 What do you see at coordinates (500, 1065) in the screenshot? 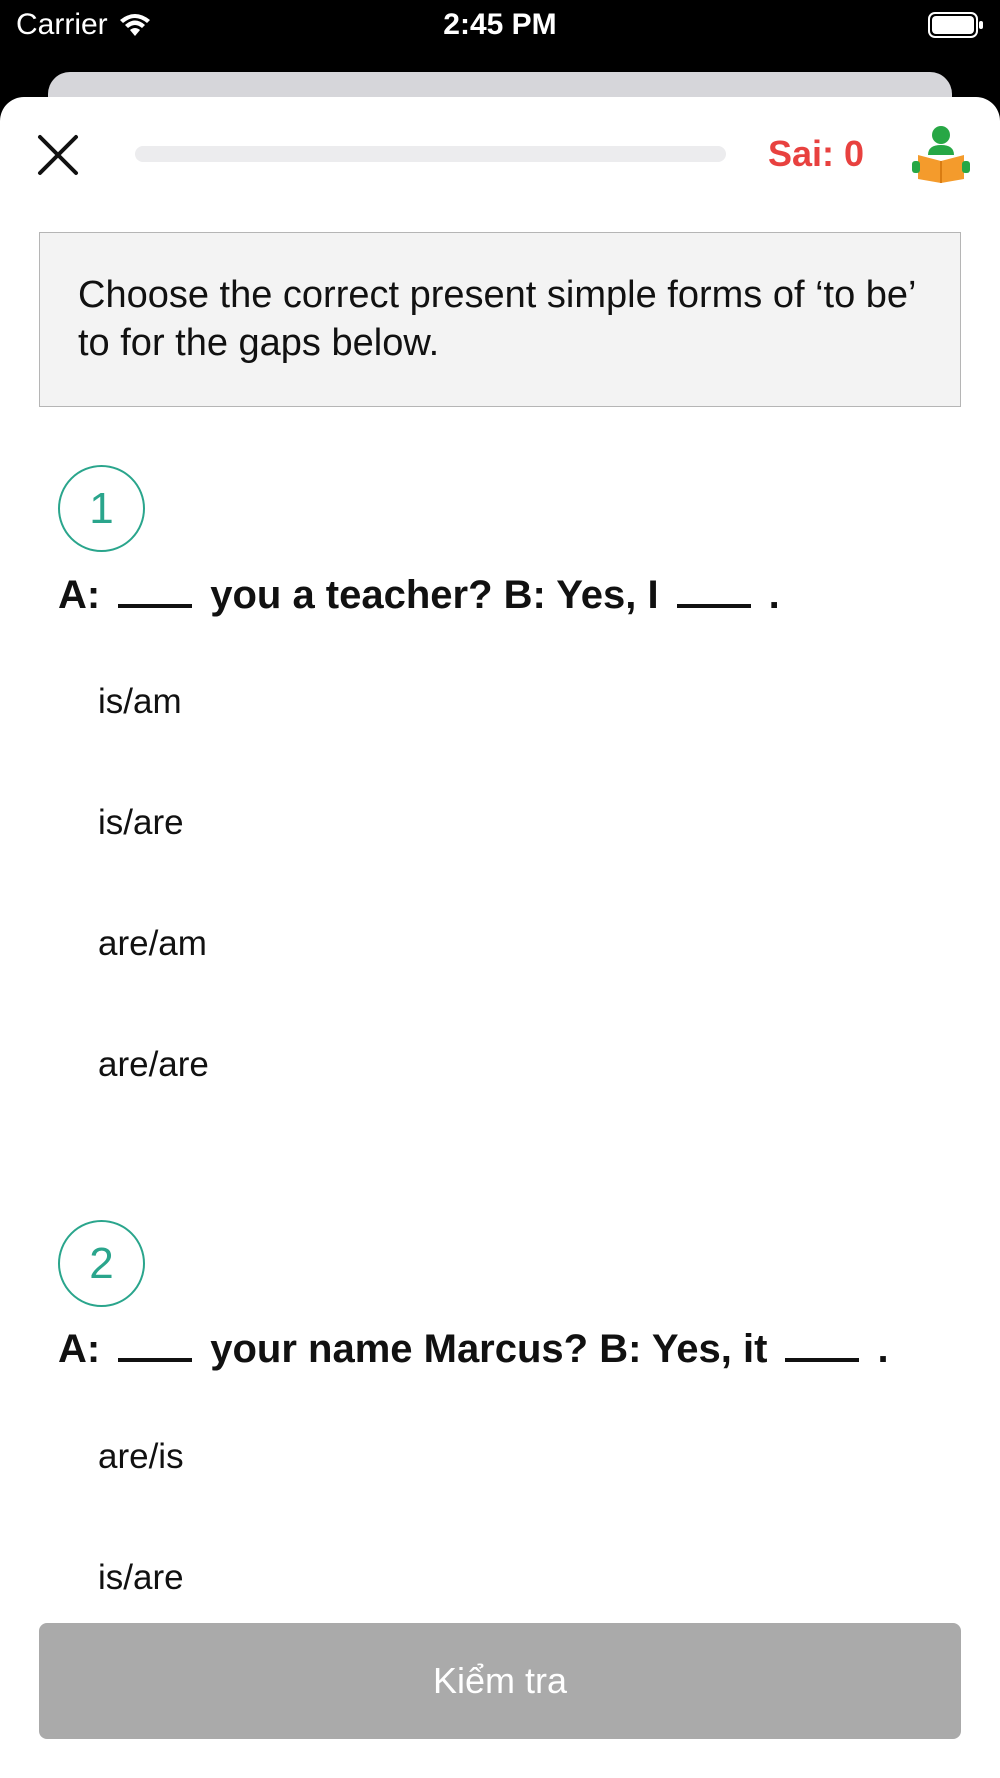
I see `option-are-are: are/are` at bounding box center [500, 1065].